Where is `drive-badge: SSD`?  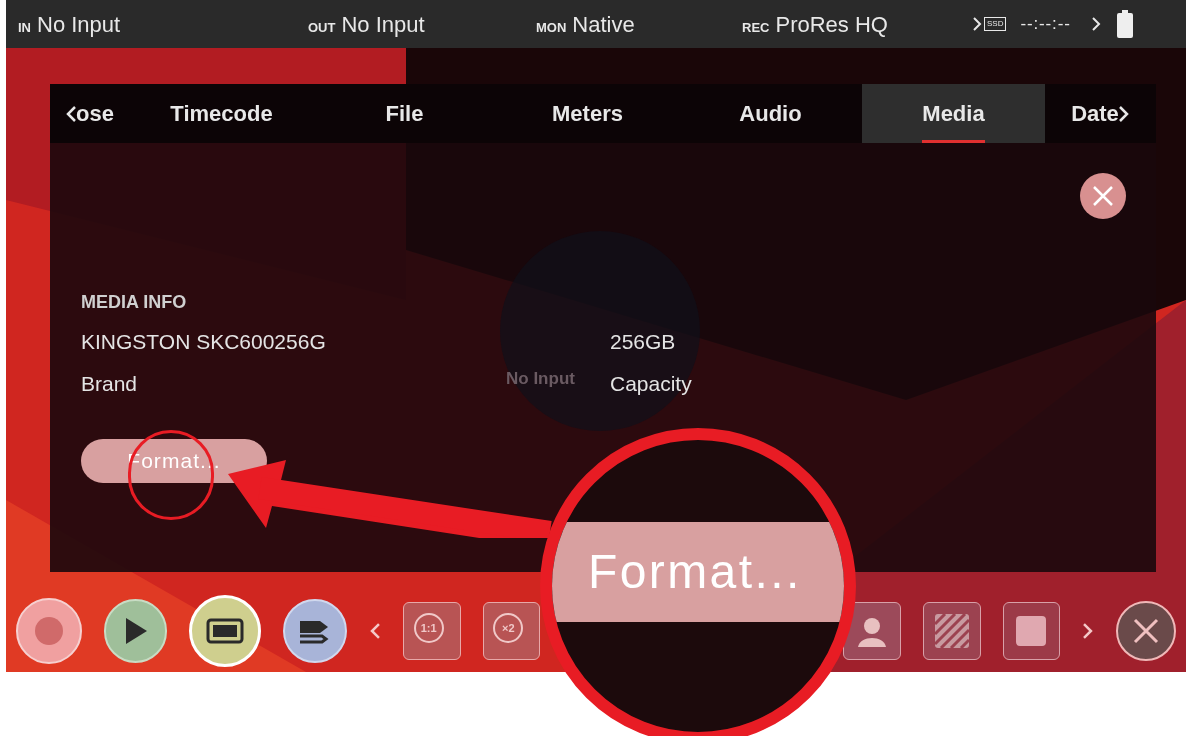 drive-badge: SSD is located at coordinates (995, 24).